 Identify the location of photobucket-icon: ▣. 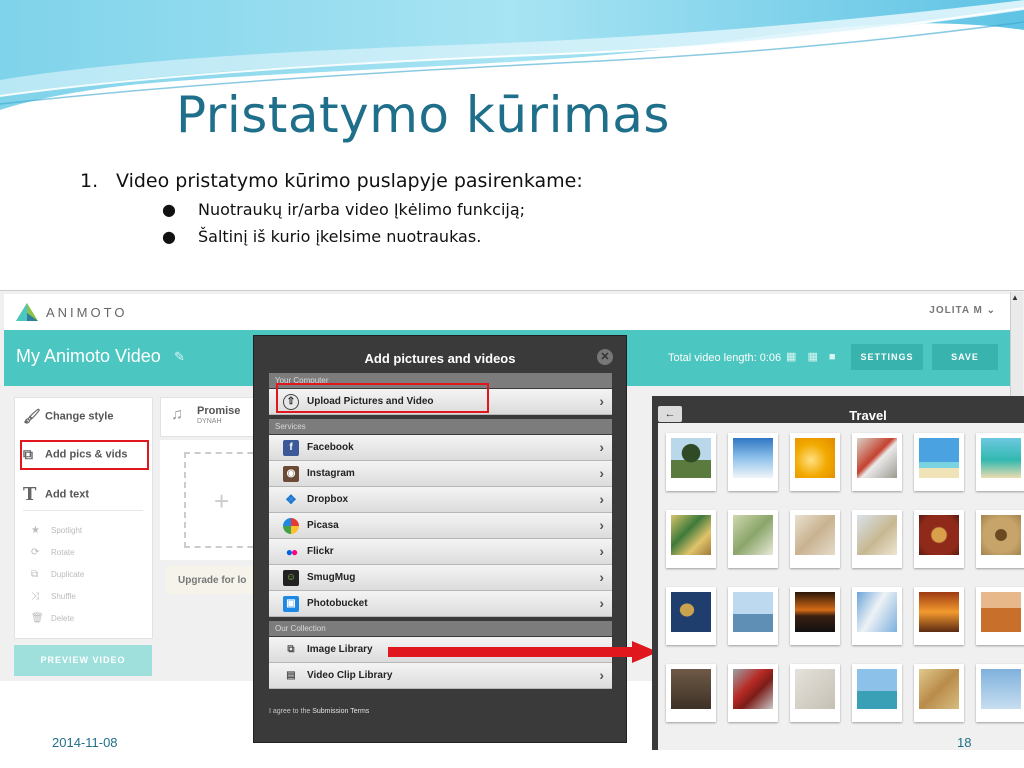
(291, 604).